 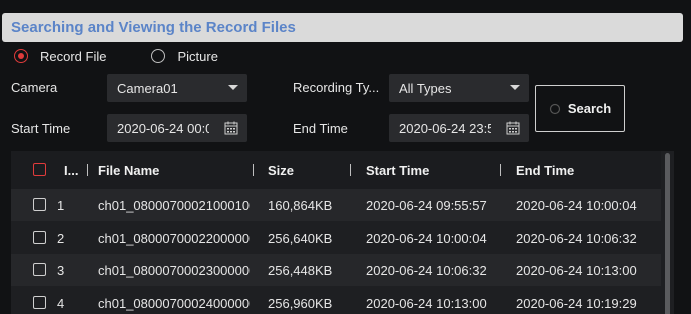 I want to click on search-button: Search, so click(x=580, y=108).